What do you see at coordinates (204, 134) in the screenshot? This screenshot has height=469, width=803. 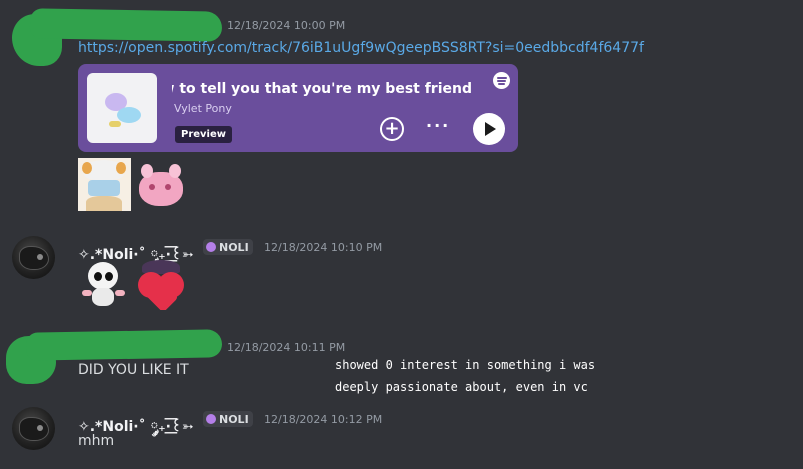 I see `preview-label: Preview` at bounding box center [204, 134].